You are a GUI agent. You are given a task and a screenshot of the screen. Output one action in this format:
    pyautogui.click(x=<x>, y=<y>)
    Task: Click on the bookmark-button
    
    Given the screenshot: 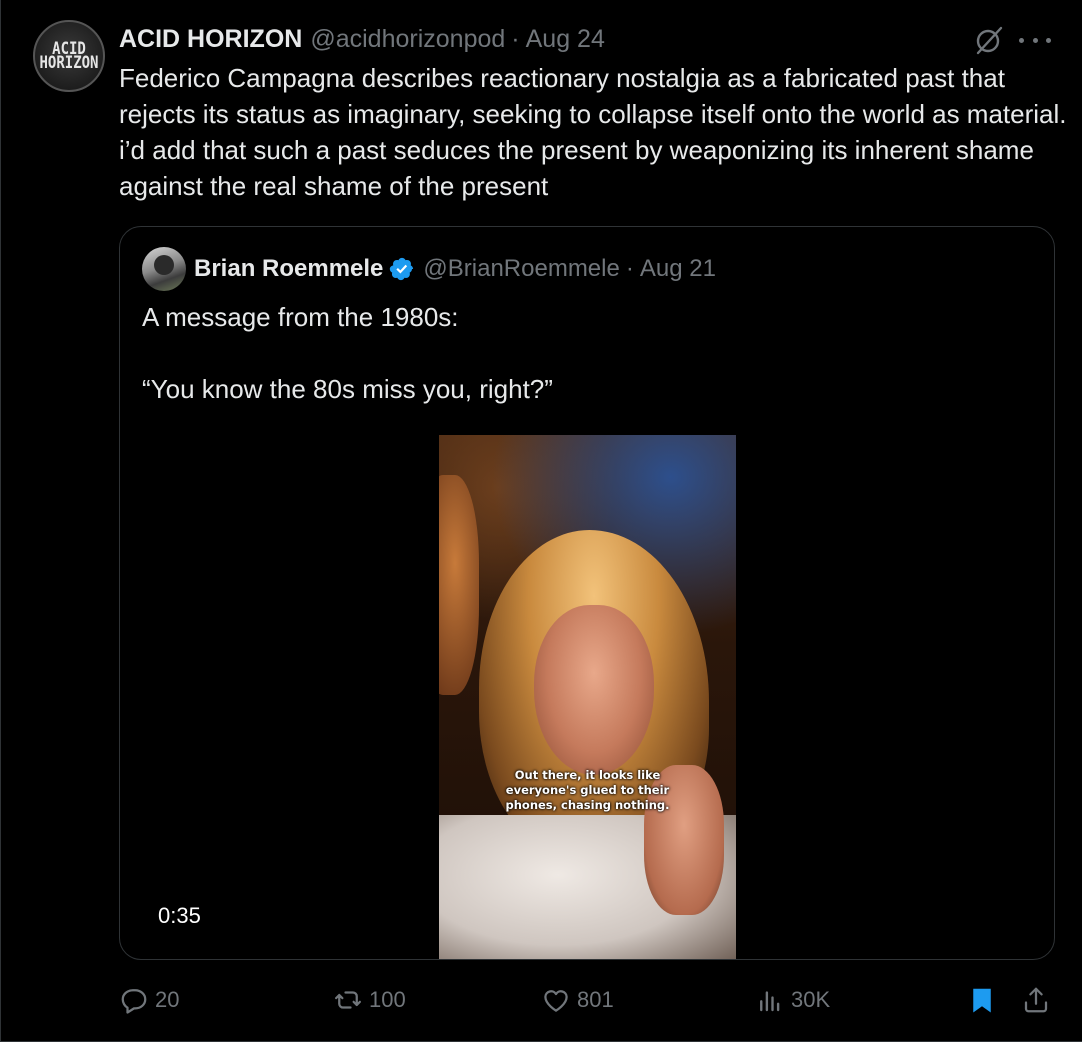 What is the action you would take?
    pyautogui.click(x=982, y=1000)
    